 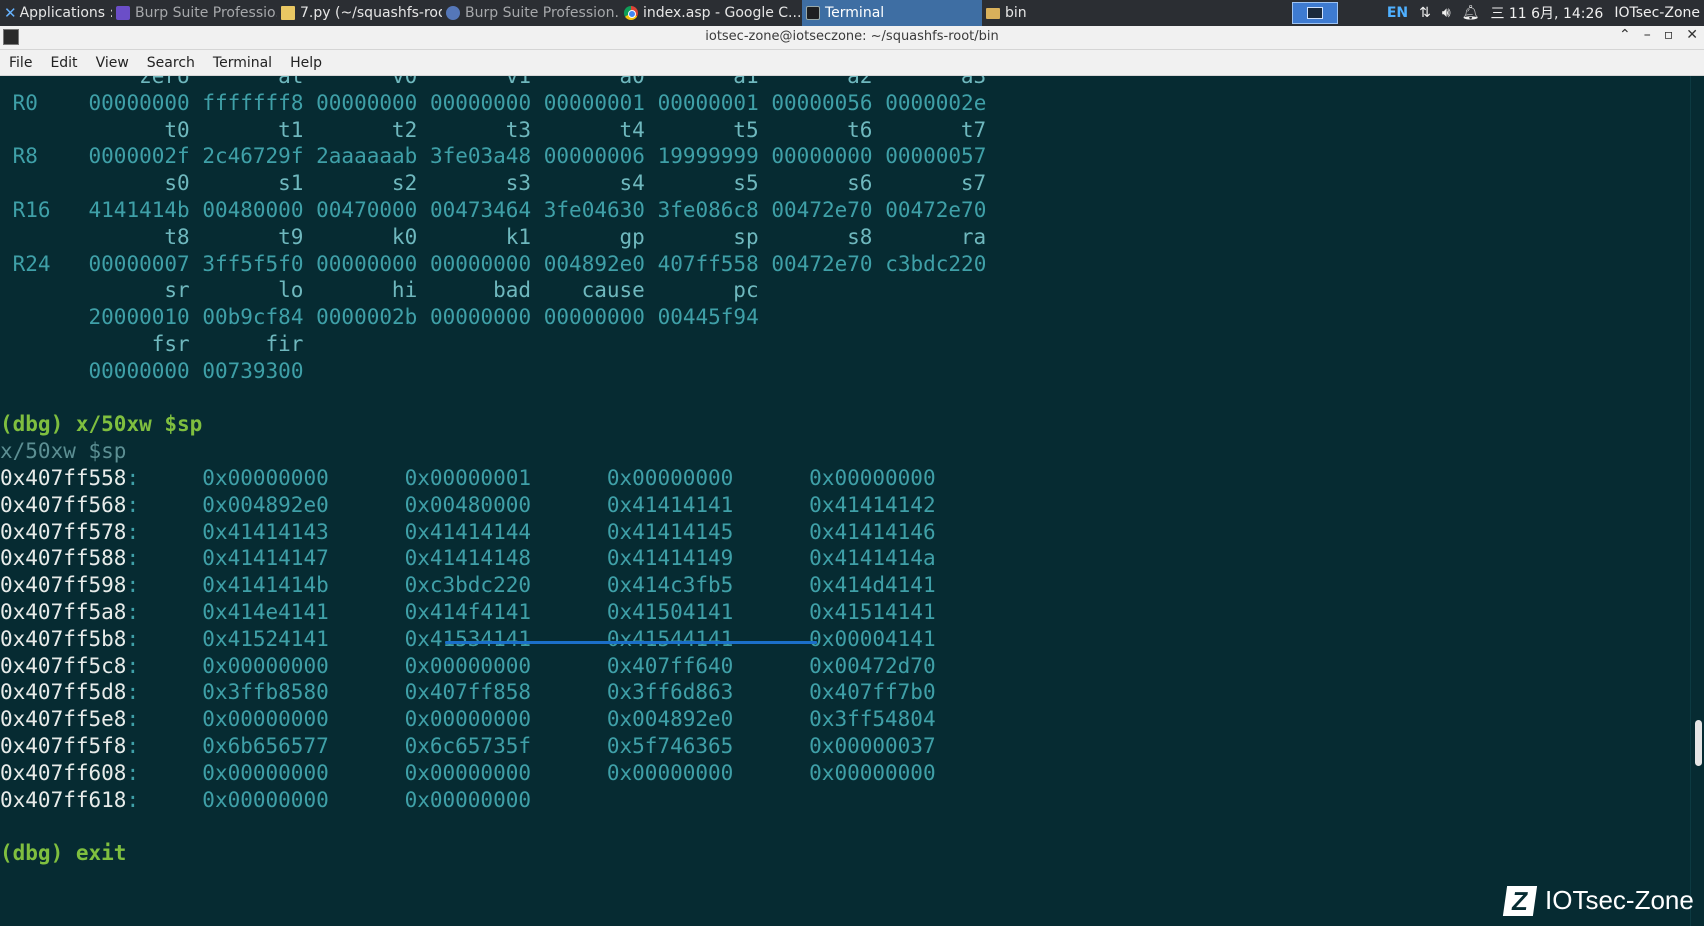 I want to click on memory-word: 0x41504141, so click(x=670, y=612).